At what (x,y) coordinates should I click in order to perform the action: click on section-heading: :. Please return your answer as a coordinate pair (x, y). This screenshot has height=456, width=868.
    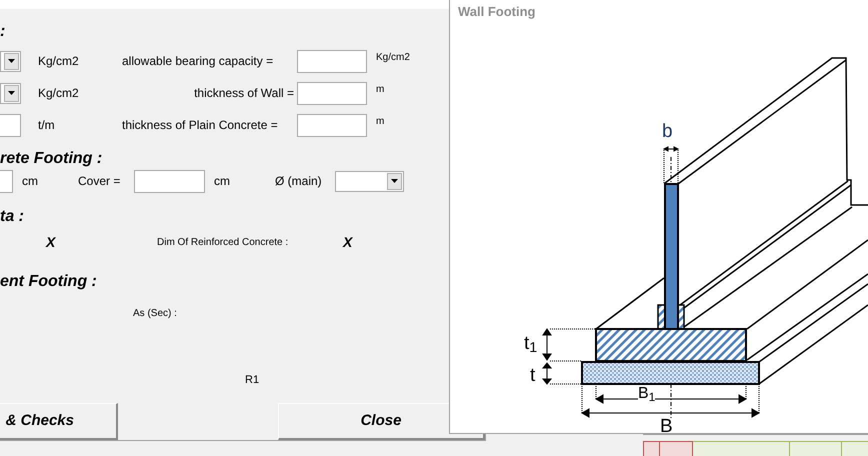
    Looking at the image, I should click on (3, 31).